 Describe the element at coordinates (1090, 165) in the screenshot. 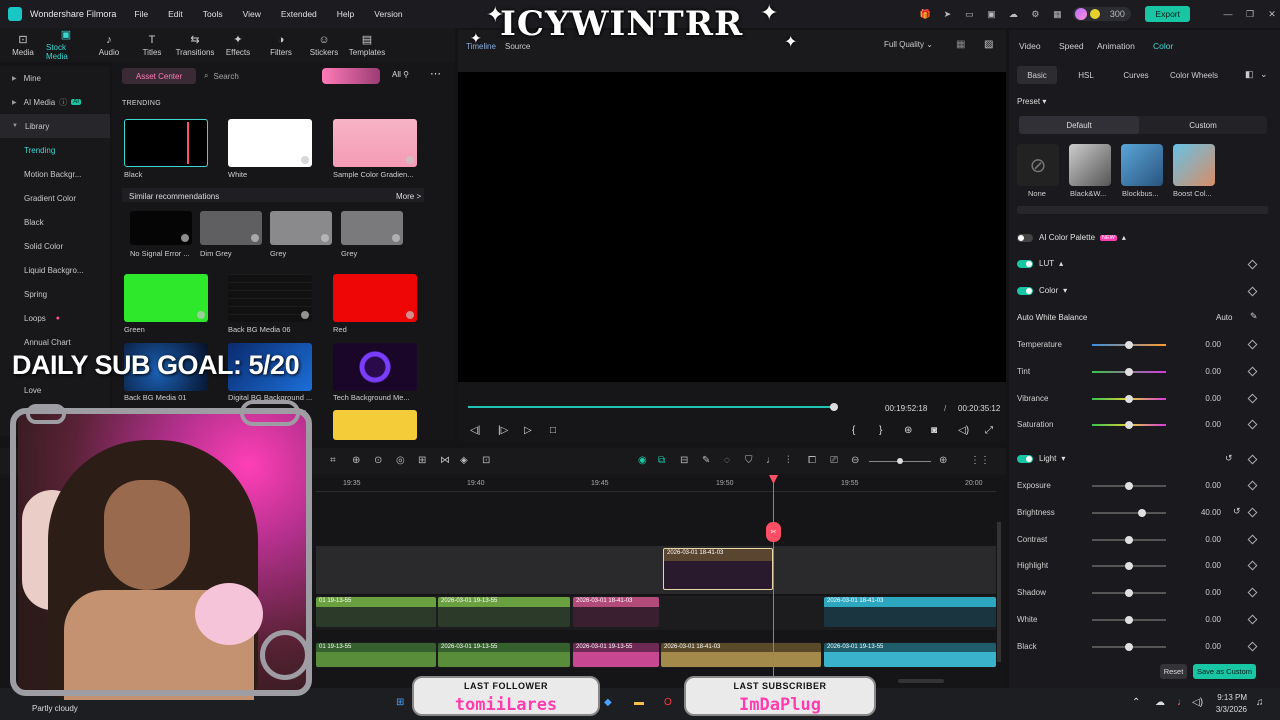

I see `preset-black-white` at that location.